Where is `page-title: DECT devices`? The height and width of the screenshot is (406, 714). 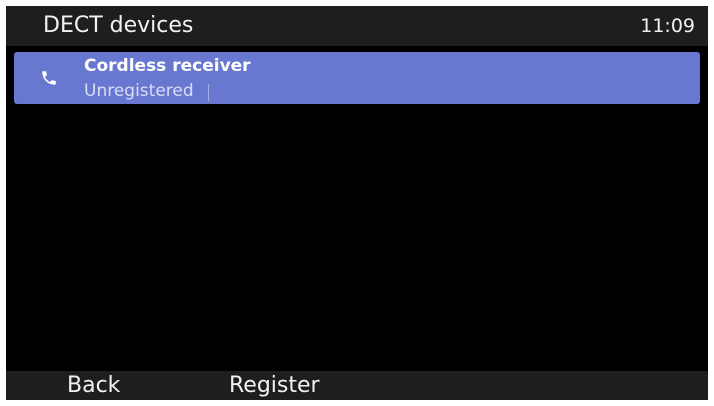 page-title: DECT devices is located at coordinates (118, 25).